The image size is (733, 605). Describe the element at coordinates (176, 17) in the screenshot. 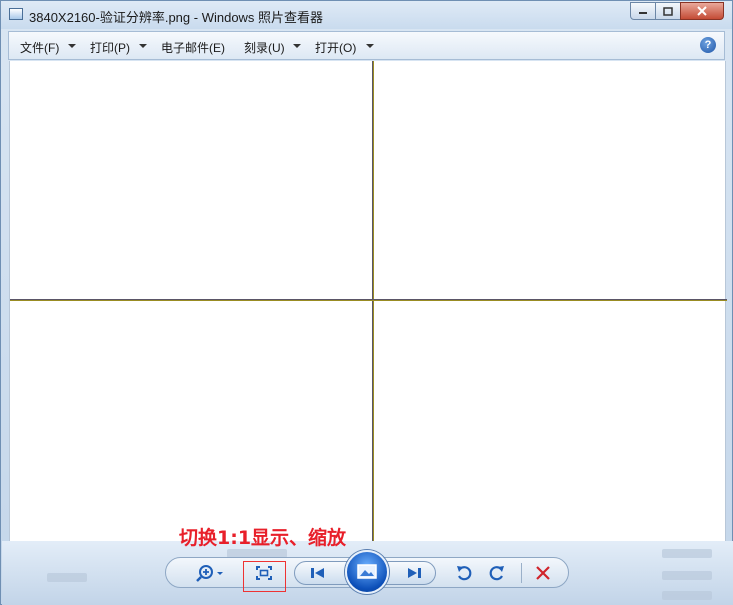

I see `window-title: 3840X2160-验证分辨率.png - Windows 照片查看器` at that location.